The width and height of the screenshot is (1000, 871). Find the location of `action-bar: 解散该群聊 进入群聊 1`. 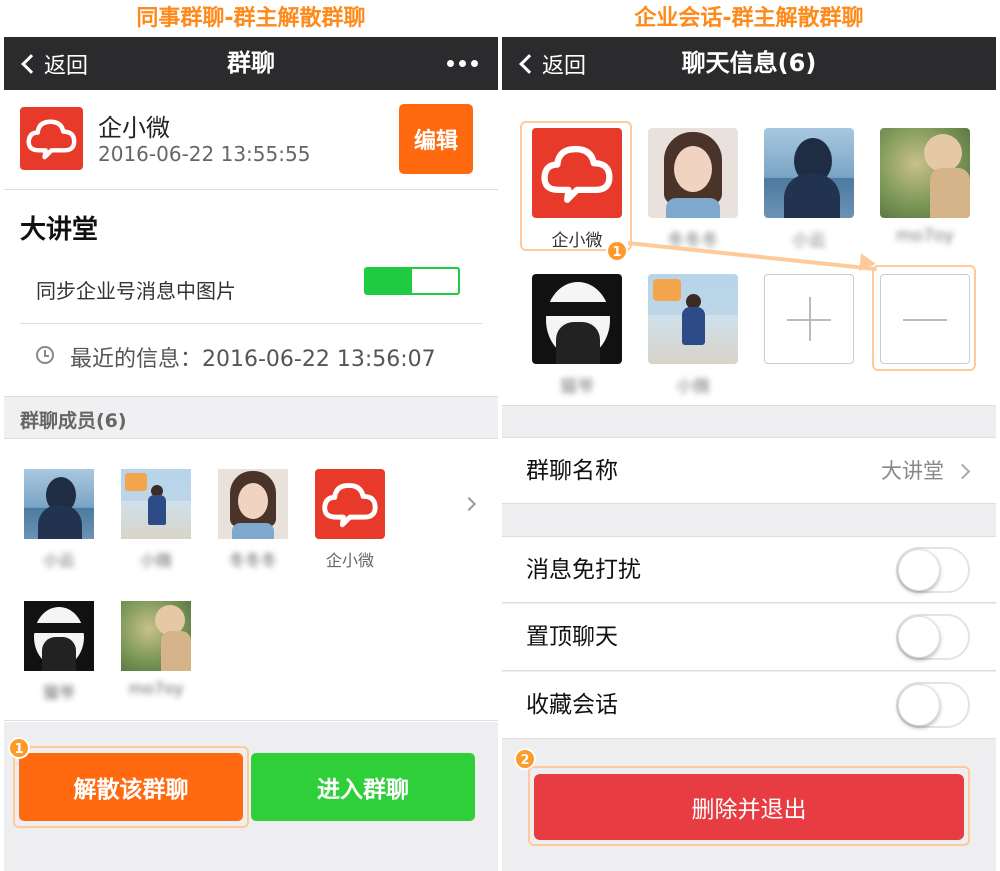

action-bar: 解散该群聊 进入群聊 1 is located at coordinates (251, 796).